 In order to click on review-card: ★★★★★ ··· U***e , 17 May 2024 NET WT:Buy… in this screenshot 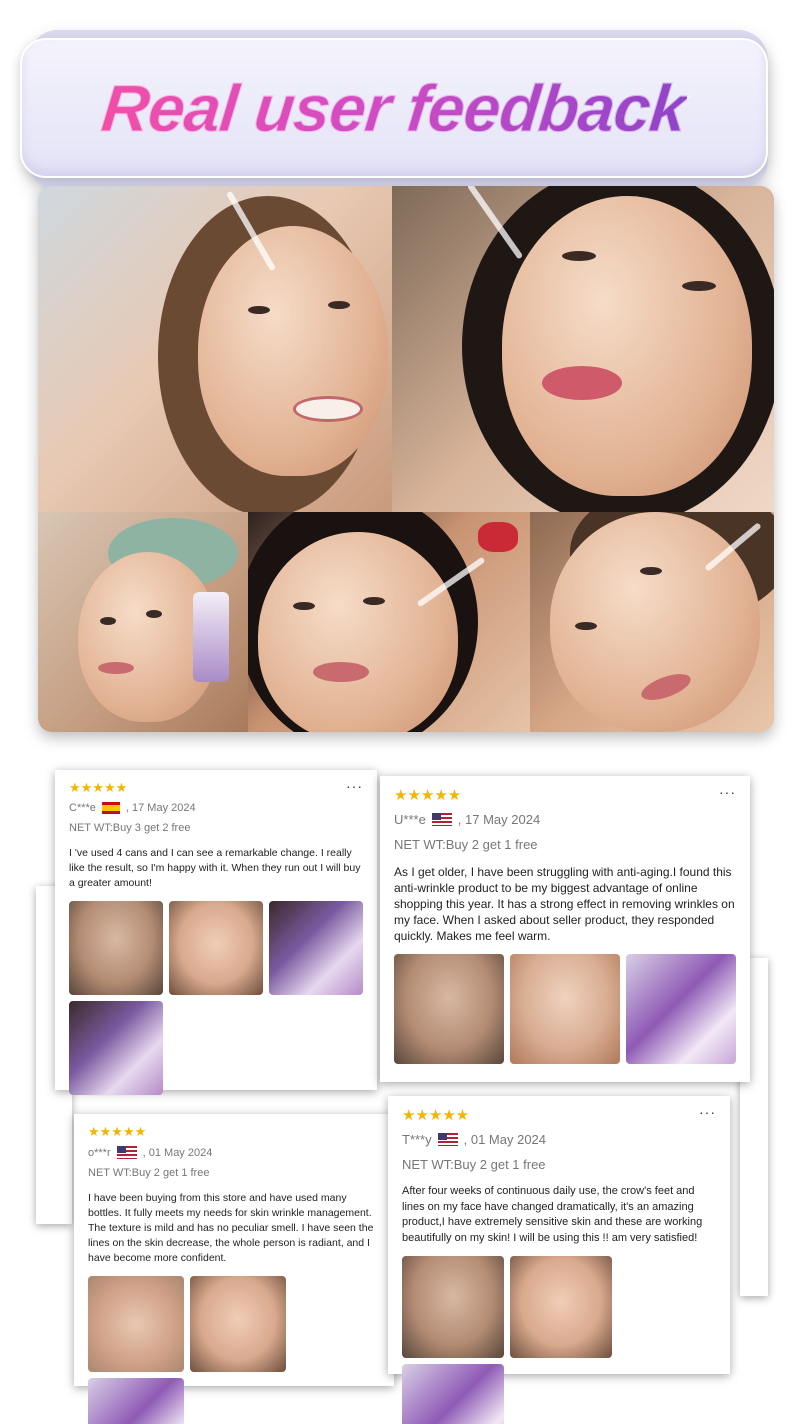, I will do `click(565, 929)`.